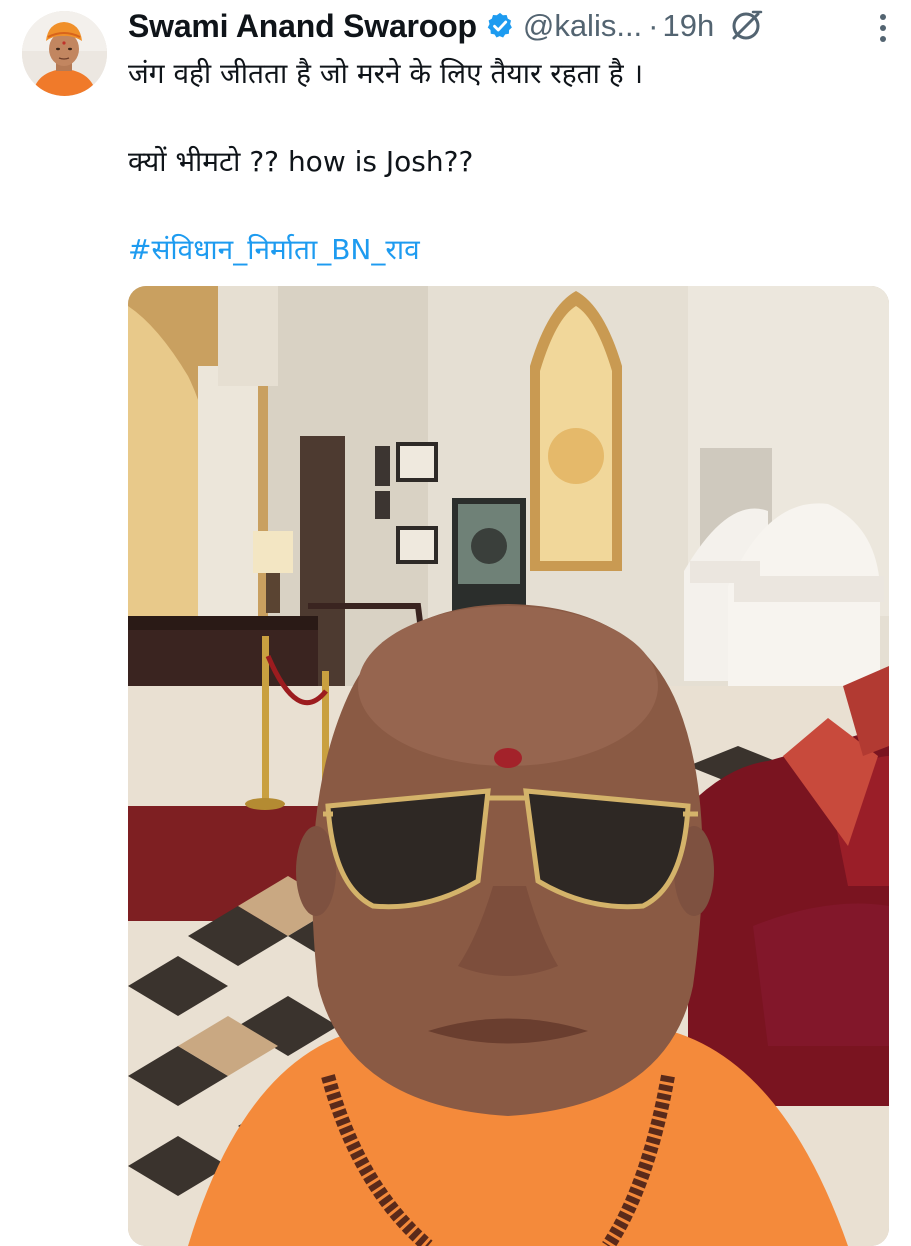  I want to click on tweet-line-2: क्यों भीमटो ?? how is Josh??, so click(301, 161).